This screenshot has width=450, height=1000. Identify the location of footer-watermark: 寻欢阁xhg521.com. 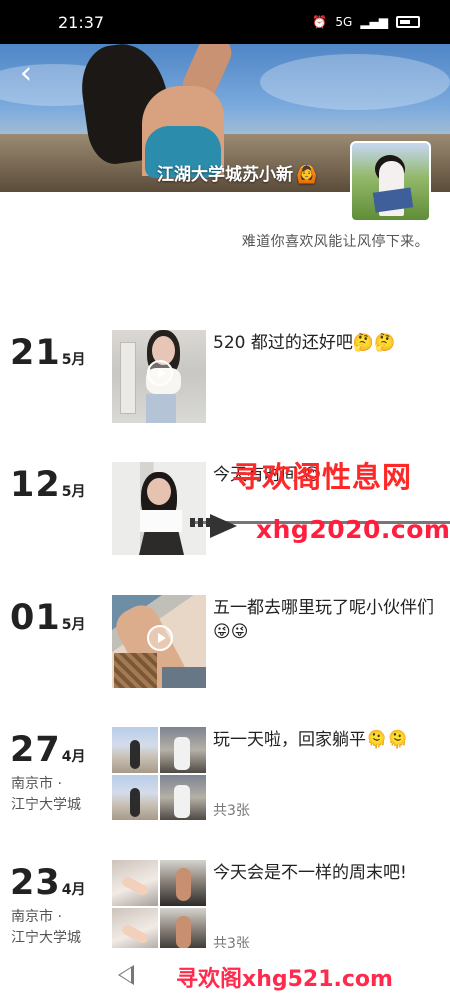
(284, 979).